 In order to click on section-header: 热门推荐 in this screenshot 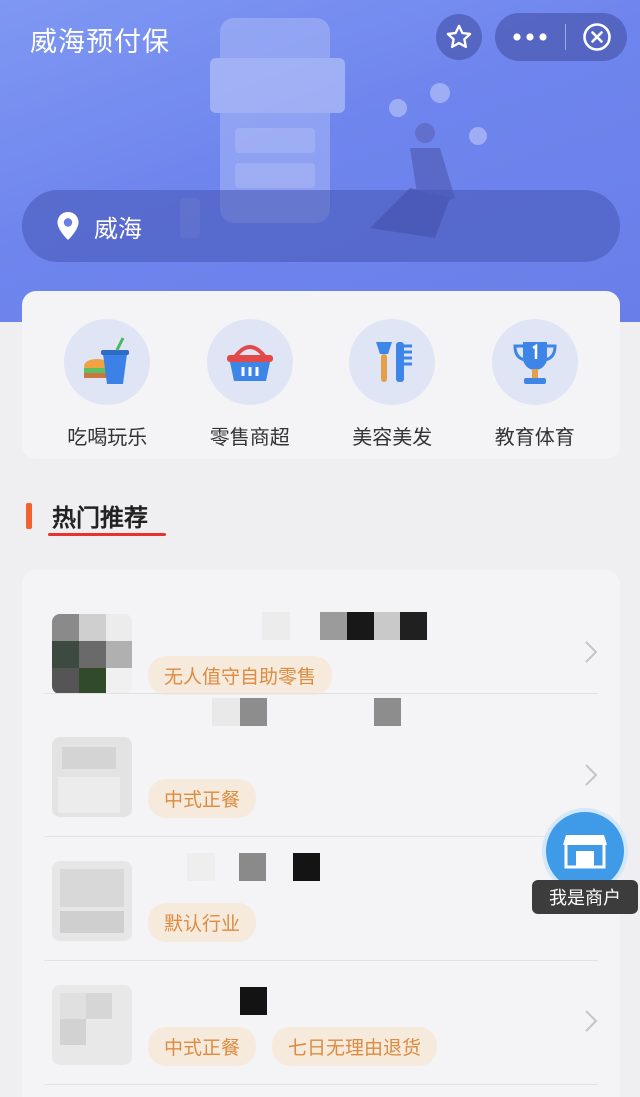, I will do `click(87, 515)`.